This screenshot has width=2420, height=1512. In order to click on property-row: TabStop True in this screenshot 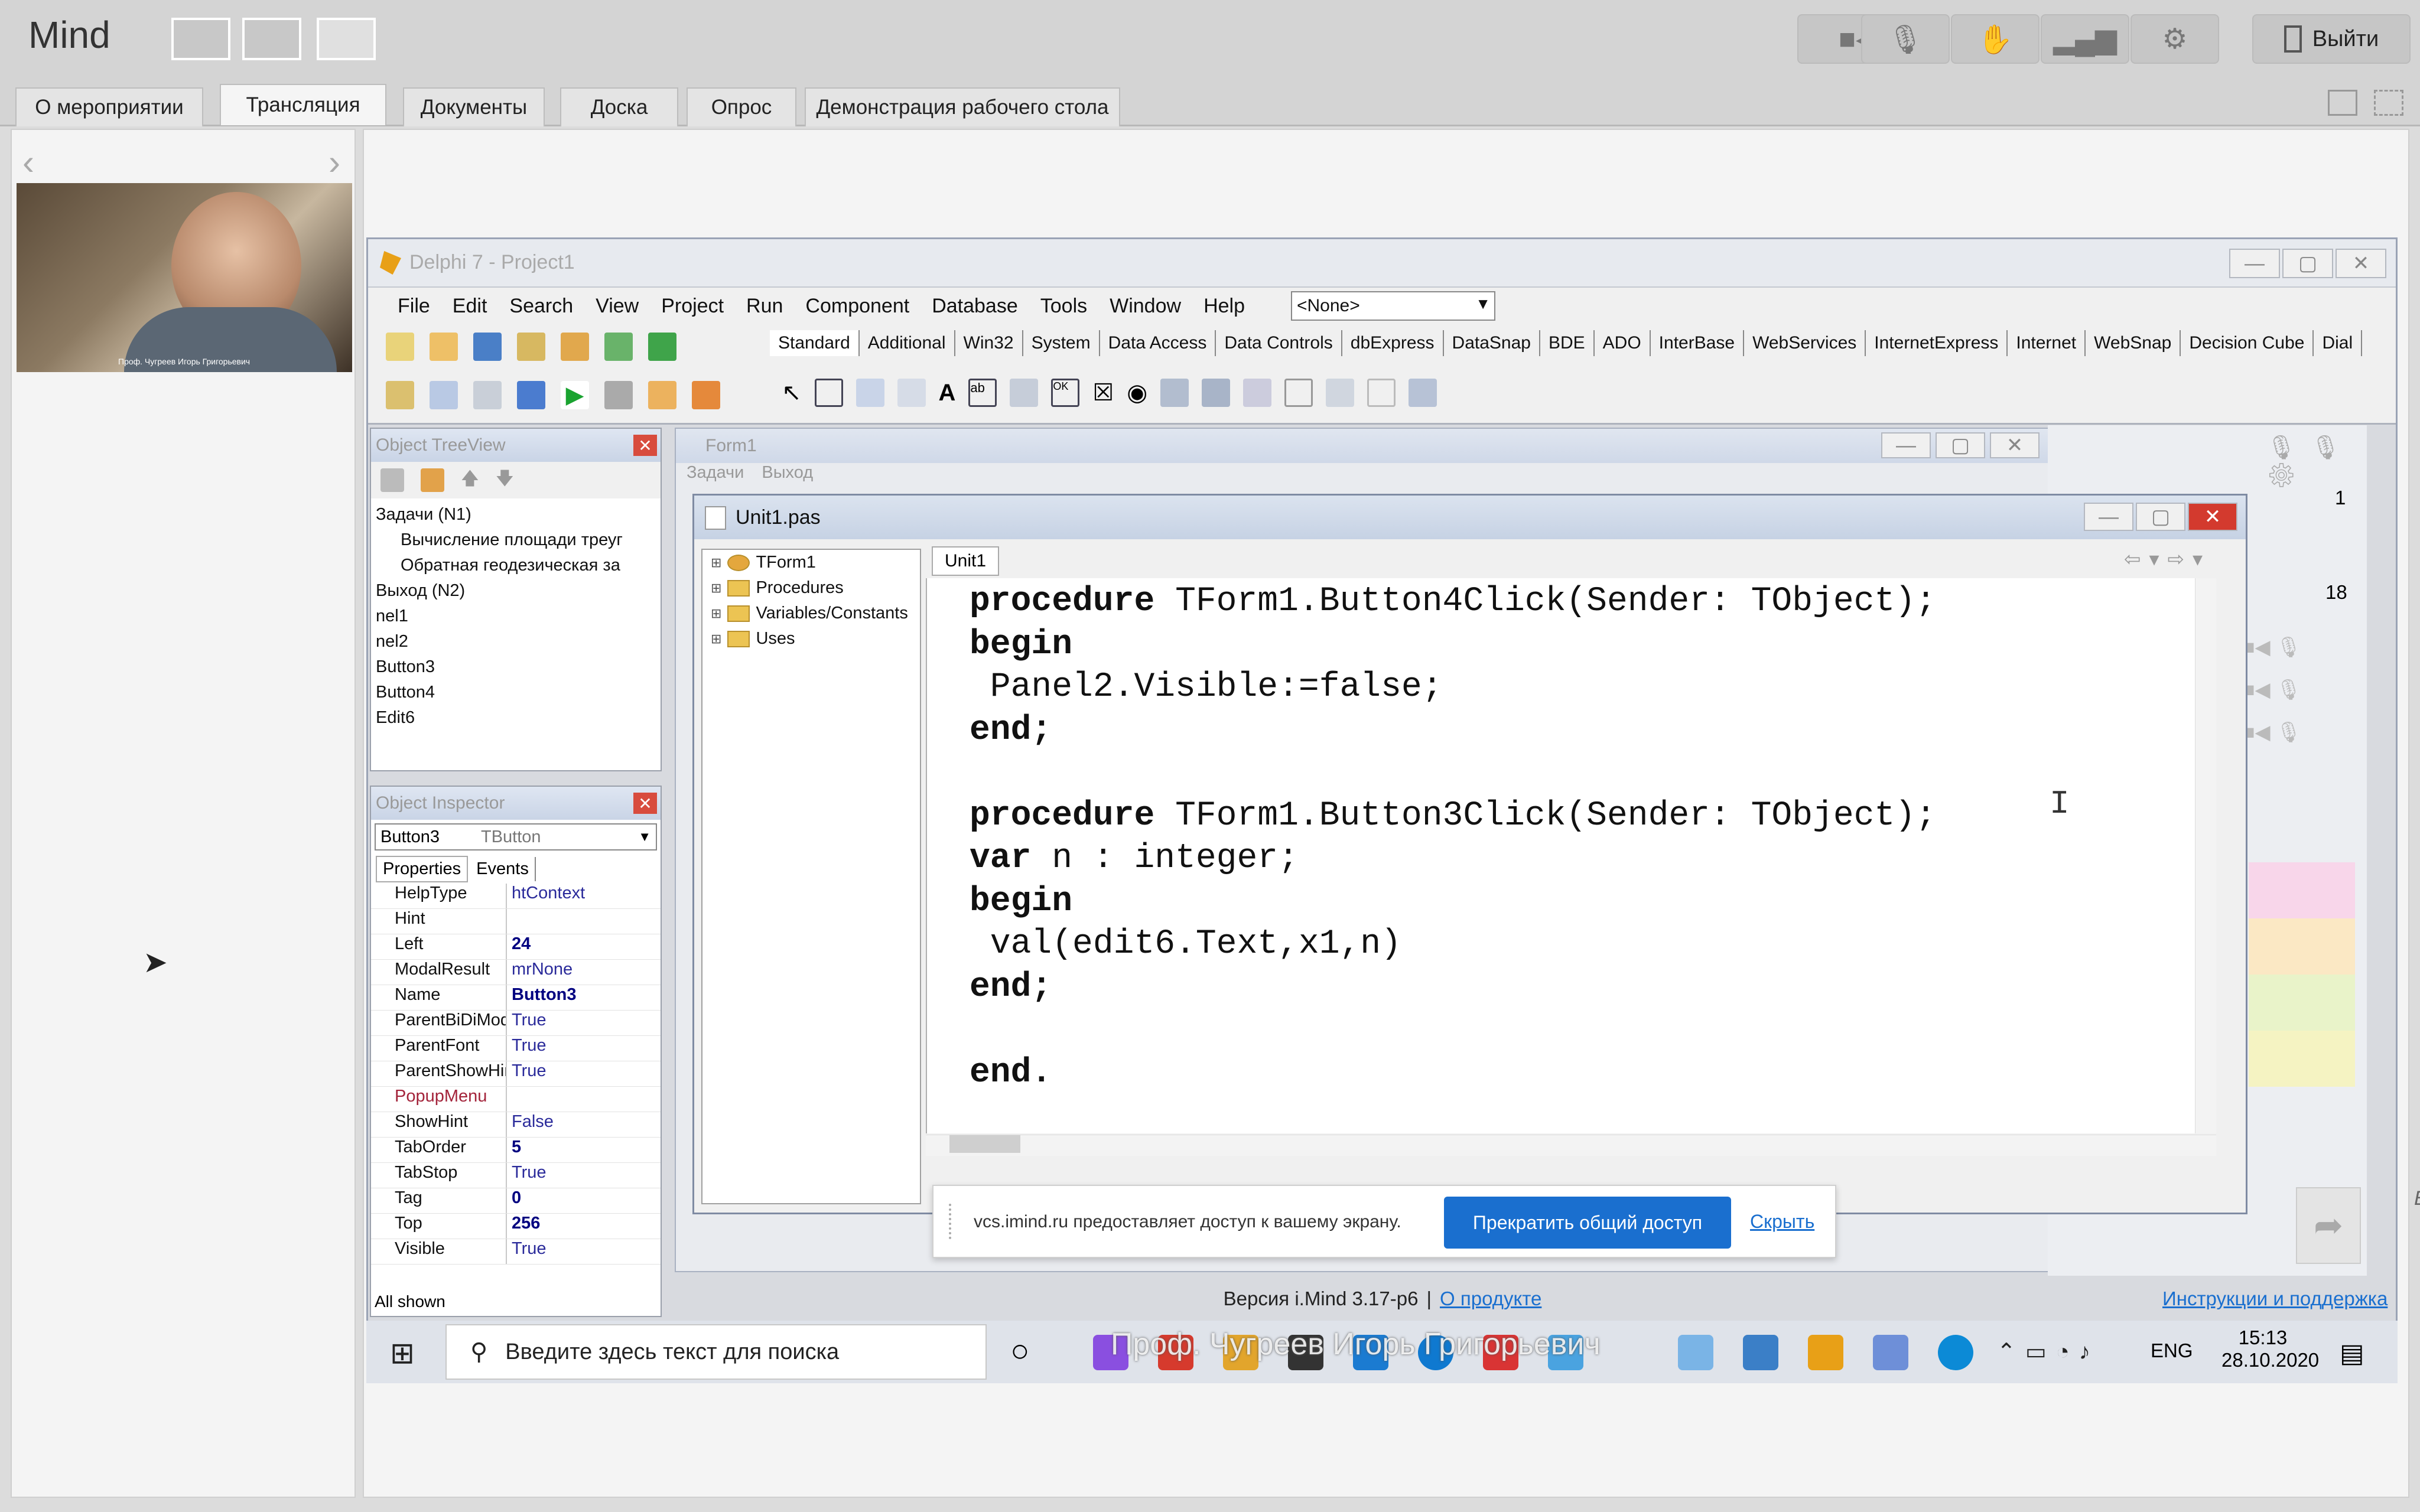, I will do `click(516, 1175)`.